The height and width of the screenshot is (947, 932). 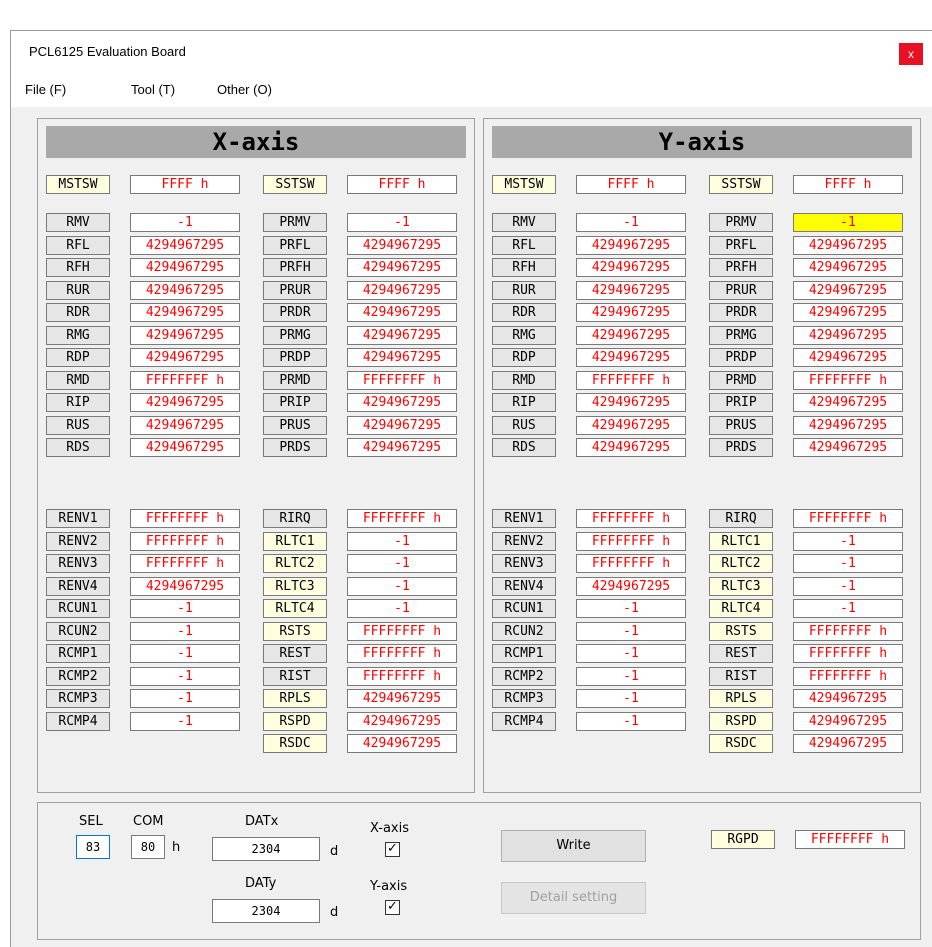 What do you see at coordinates (911, 54) in the screenshot?
I see `close-button: x` at bounding box center [911, 54].